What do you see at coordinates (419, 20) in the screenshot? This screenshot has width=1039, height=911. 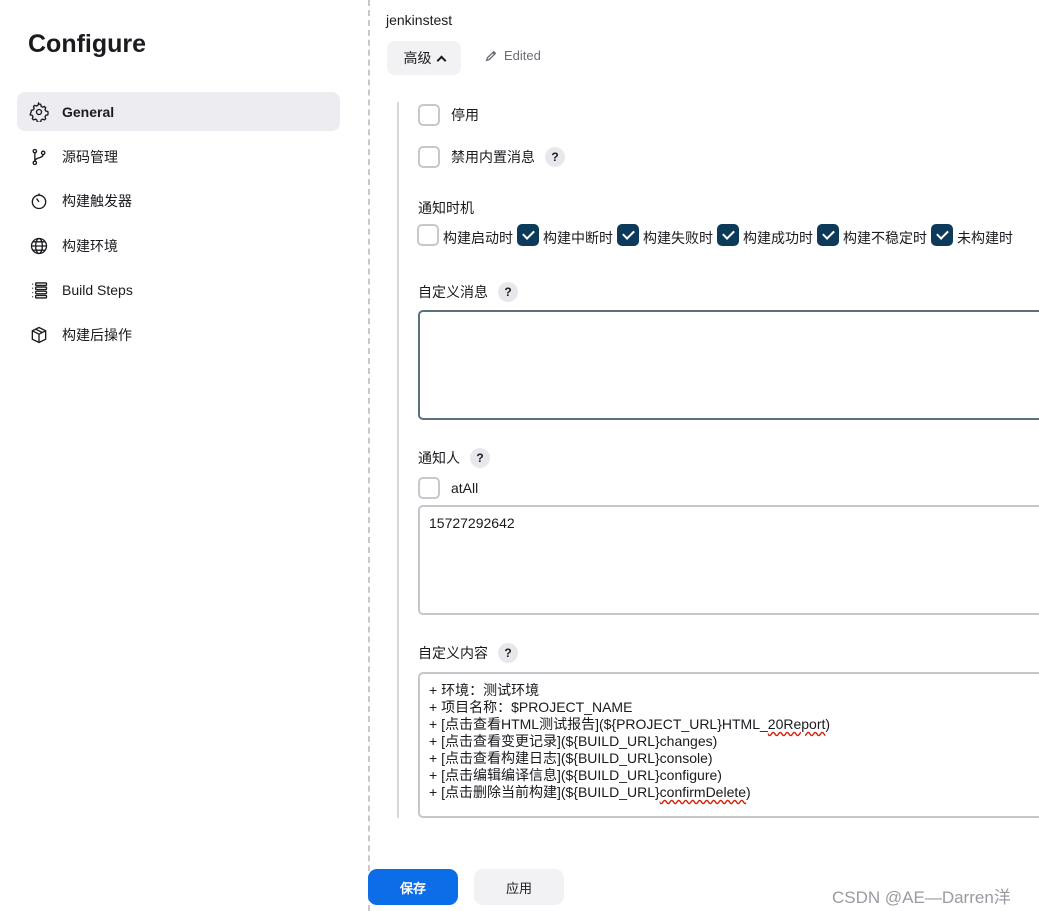 I see `job-name: jenkinstest` at bounding box center [419, 20].